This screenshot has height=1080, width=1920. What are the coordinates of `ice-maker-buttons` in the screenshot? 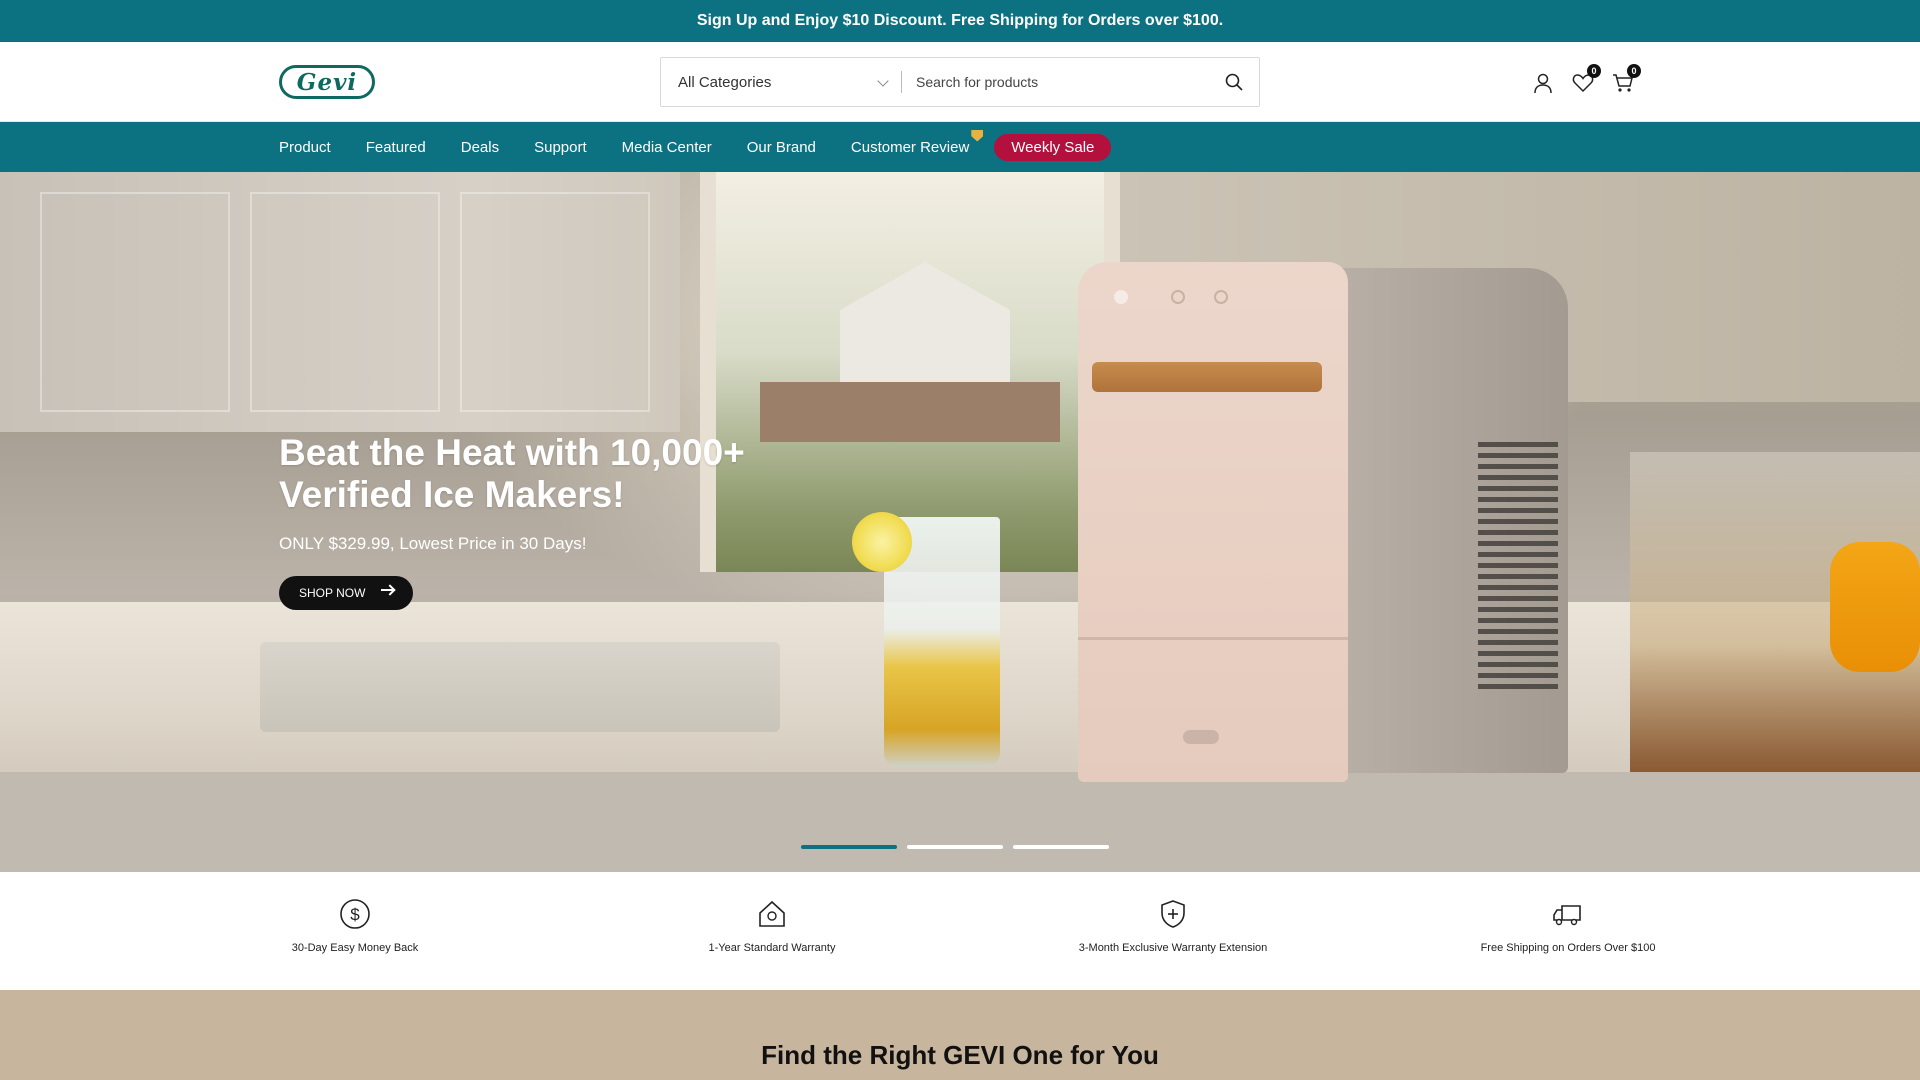 It's located at (1174, 298).